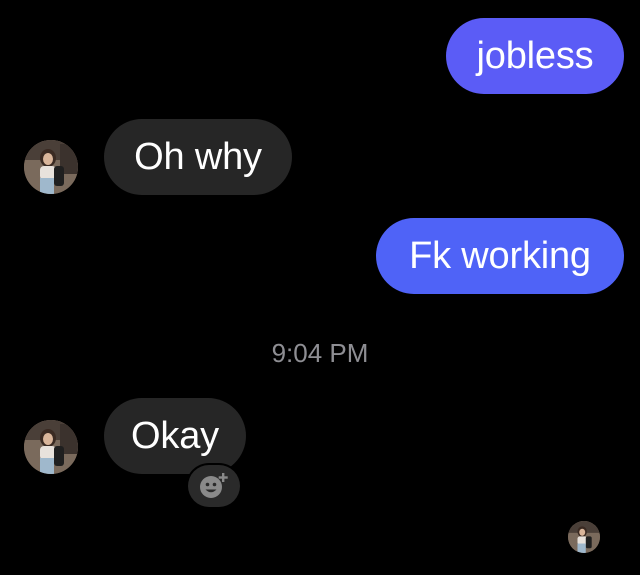 This screenshot has height=575, width=640. I want to click on seen-avatar, so click(584, 537).